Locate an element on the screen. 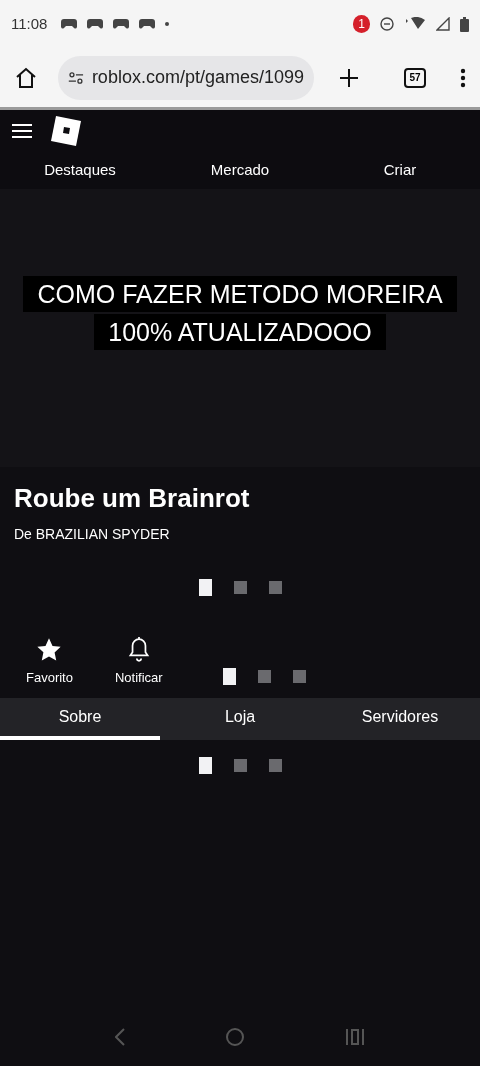  game-author: De BRAZILIAN SPYDER is located at coordinates (92, 534).